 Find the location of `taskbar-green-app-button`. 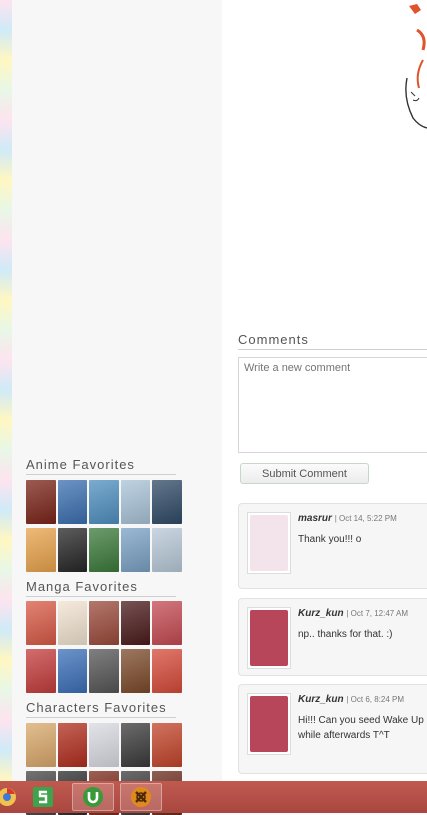

taskbar-green-app-button is located at coordinates (43, 797).